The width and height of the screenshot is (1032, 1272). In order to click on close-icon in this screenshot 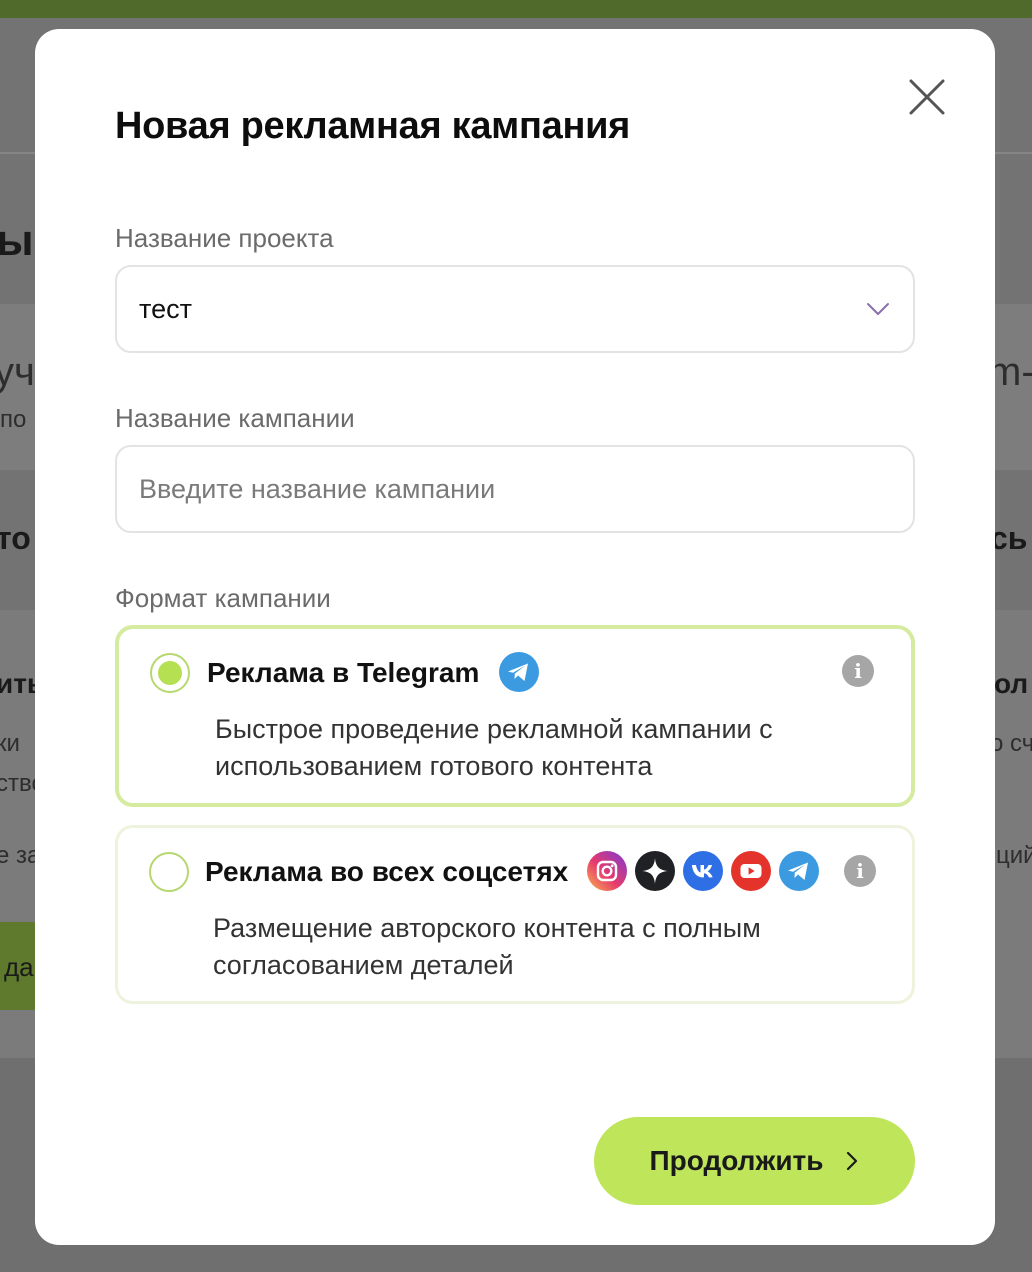, I will do `click(927, 97)`.